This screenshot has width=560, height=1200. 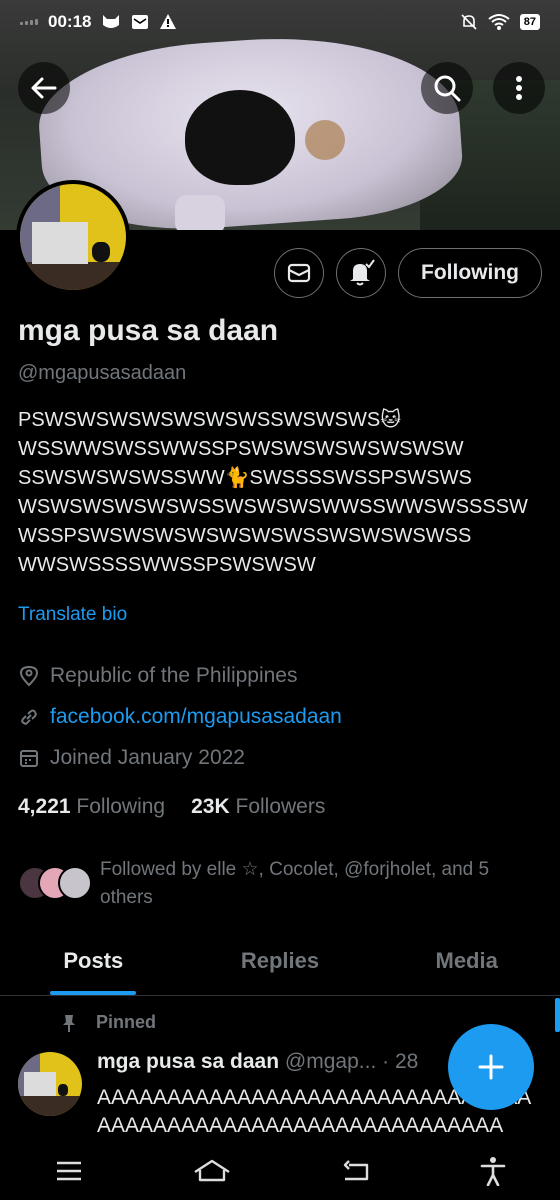 I want to click on website-link: facebook.com/mgapusasadaan, so click(x=196, y=717).